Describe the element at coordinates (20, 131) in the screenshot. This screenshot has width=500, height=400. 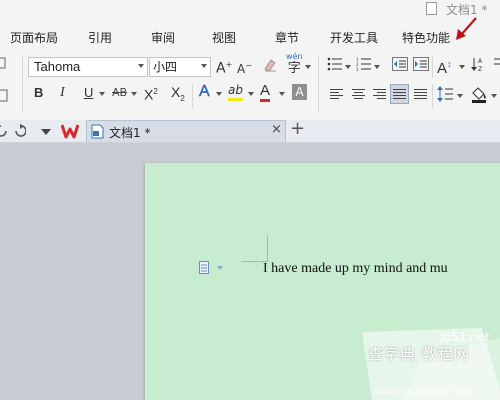
I see `redo-icon` at that location.